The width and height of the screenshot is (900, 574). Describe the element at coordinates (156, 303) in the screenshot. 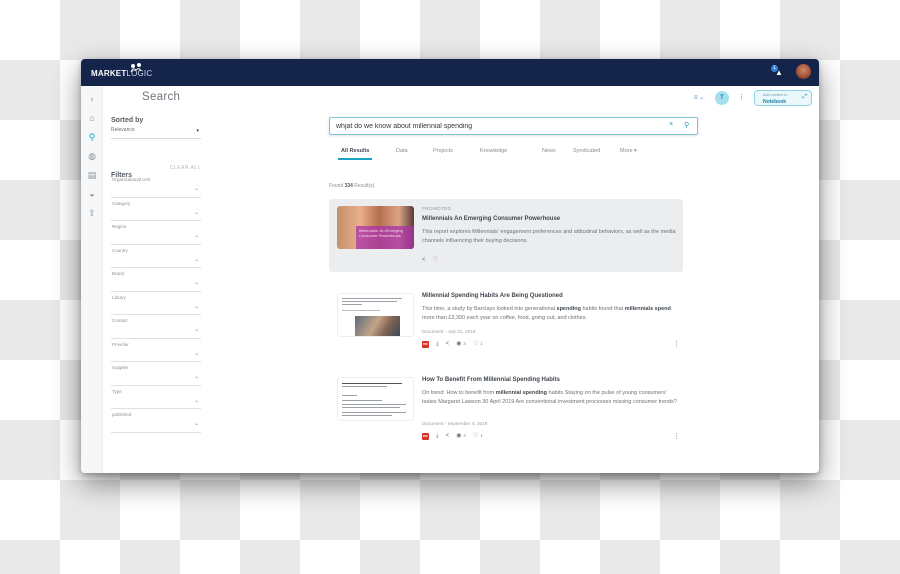

I see `filter-dropdown: Library ⌄` at that location.